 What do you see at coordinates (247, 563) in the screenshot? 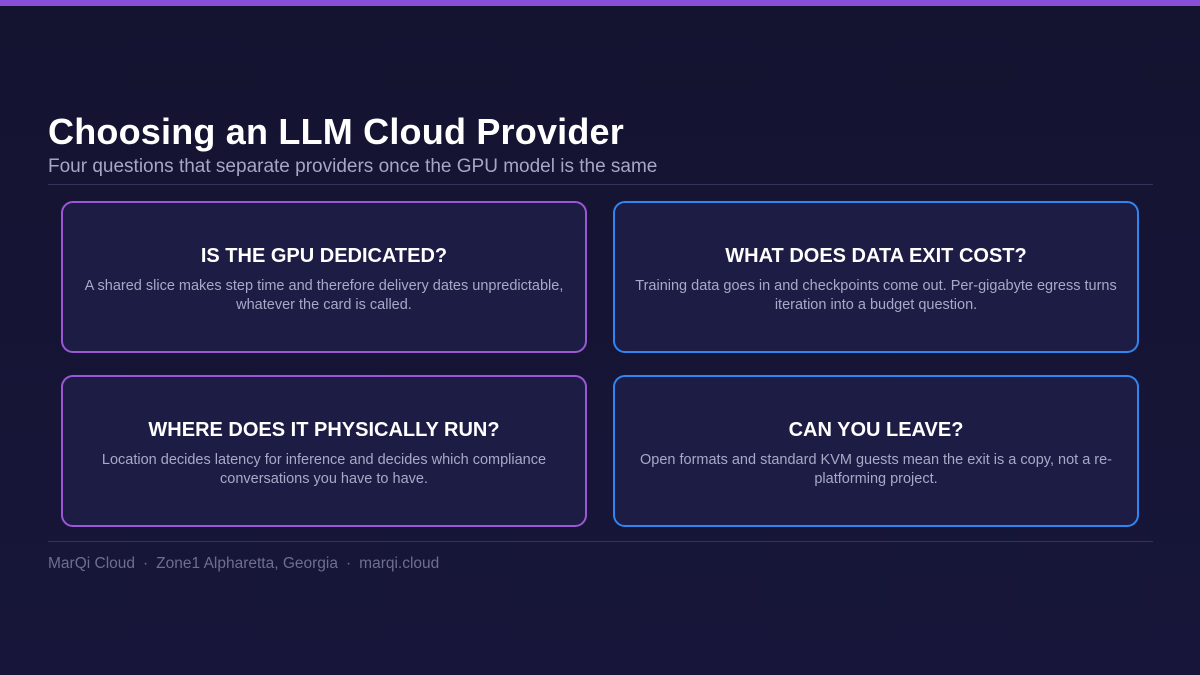
I see `footer-location: Zone1 Alpharetta, Georgia` at bounding box center [247, 563].